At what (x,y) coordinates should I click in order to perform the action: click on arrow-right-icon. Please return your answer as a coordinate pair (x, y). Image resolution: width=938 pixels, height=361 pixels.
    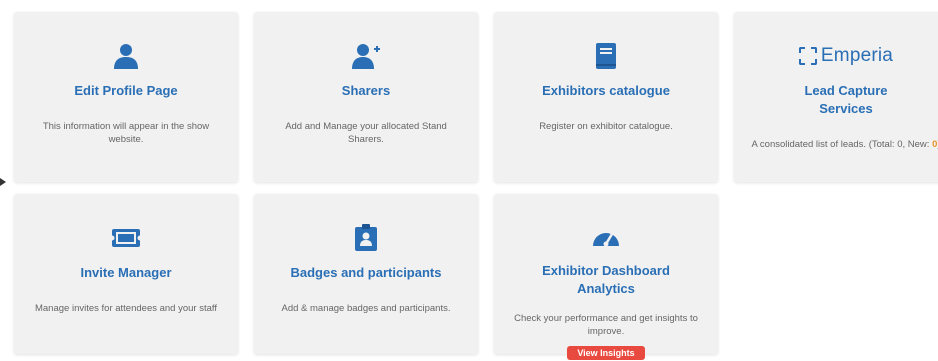
    Looking at the image, I should click on (3, 182).